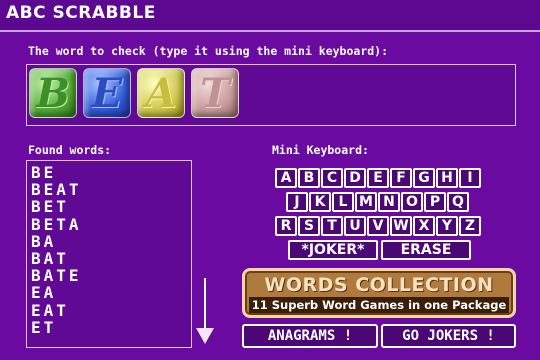 This screenshot has width=540, height=360. What do you see at coordinates (270, 16) in the screenshot?
I see `title-bar: ABC SCRABBLE` at bounding box center [270, 16].